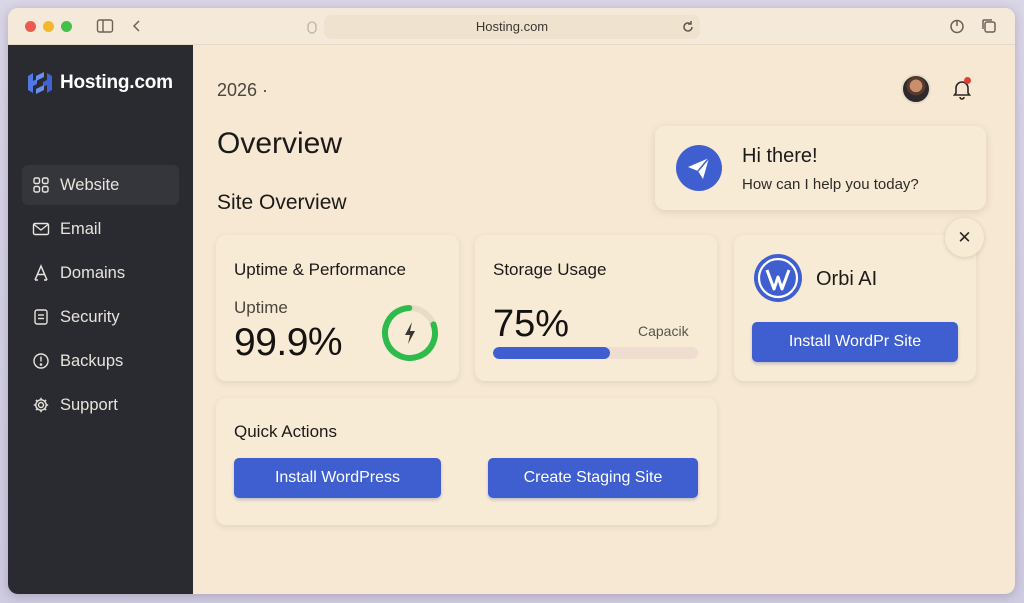 The width and height of the screenshot is (1024, 603). Describe the element at coordinates (967, 80) in the screenshot. I see `notification-badge` at that location.